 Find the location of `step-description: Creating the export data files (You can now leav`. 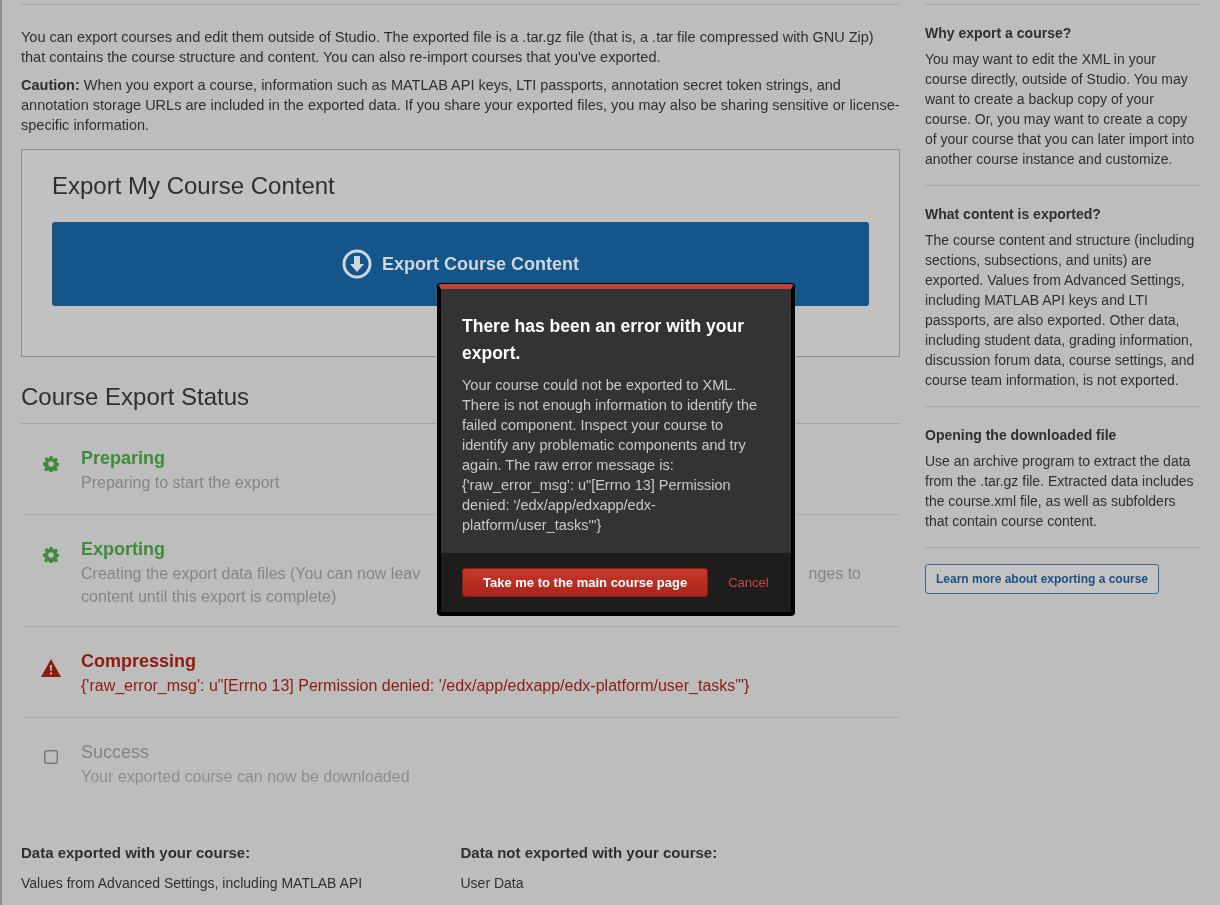

step-description: Creating the export data files (You can now leav is located at coordinates (251, 574).